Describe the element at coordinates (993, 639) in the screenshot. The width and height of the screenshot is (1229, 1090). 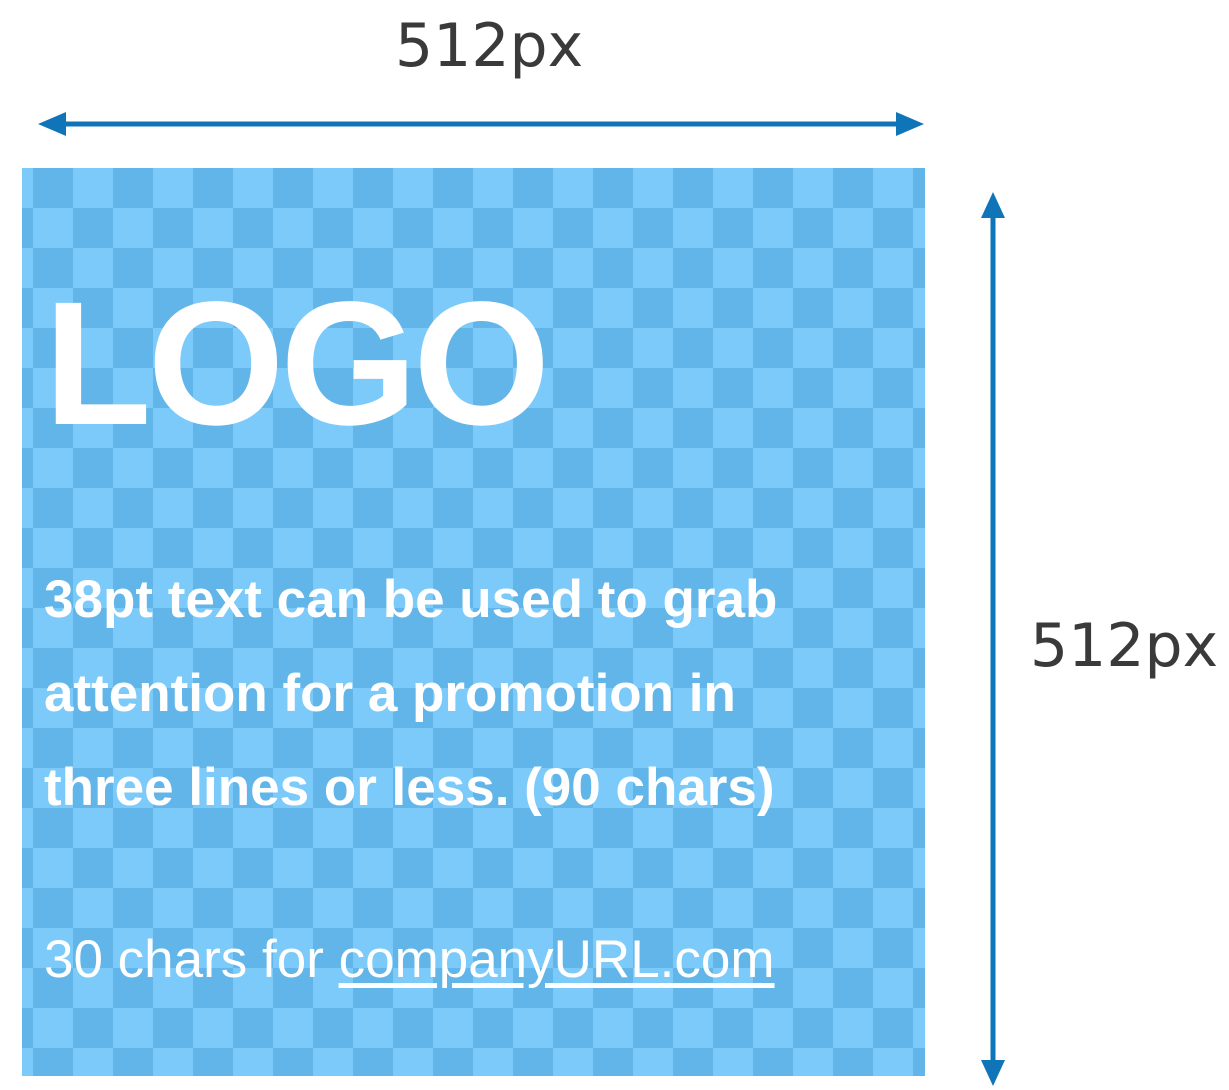
I see `height-arrow` at that location.